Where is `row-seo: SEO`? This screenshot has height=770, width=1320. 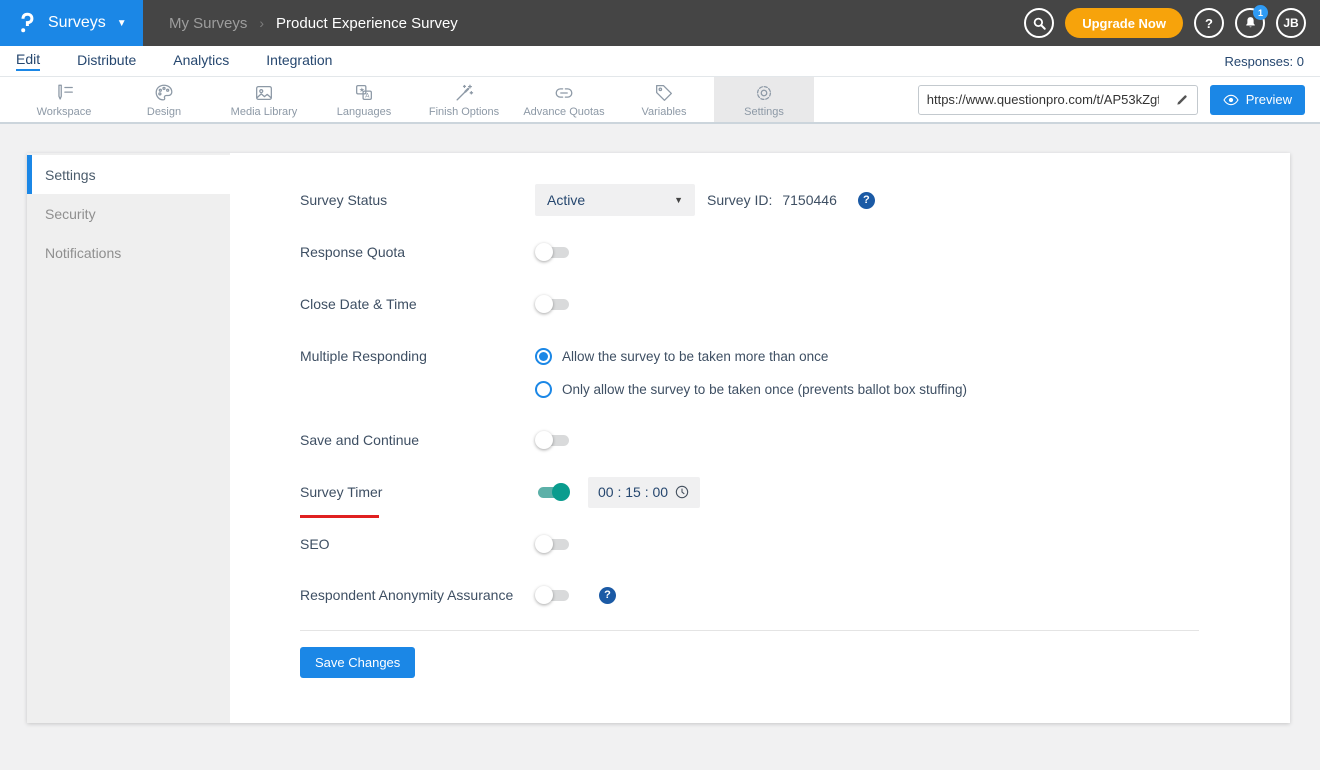 row-seo: SEO is located at coordinates (435, 544).